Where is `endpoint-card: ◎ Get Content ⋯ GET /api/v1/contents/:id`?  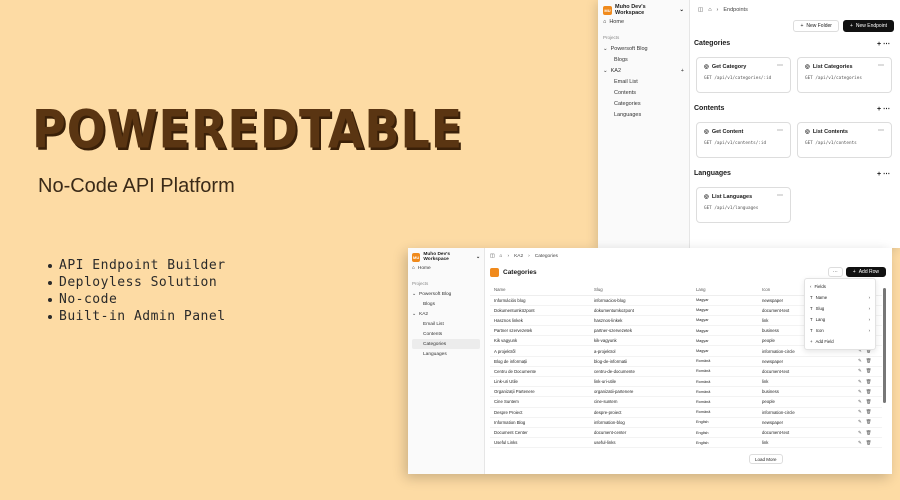
endpoint-card: ◎ Get Content ⋯ GET /api/v1/contents/:id is located at coordinates (743, 140).